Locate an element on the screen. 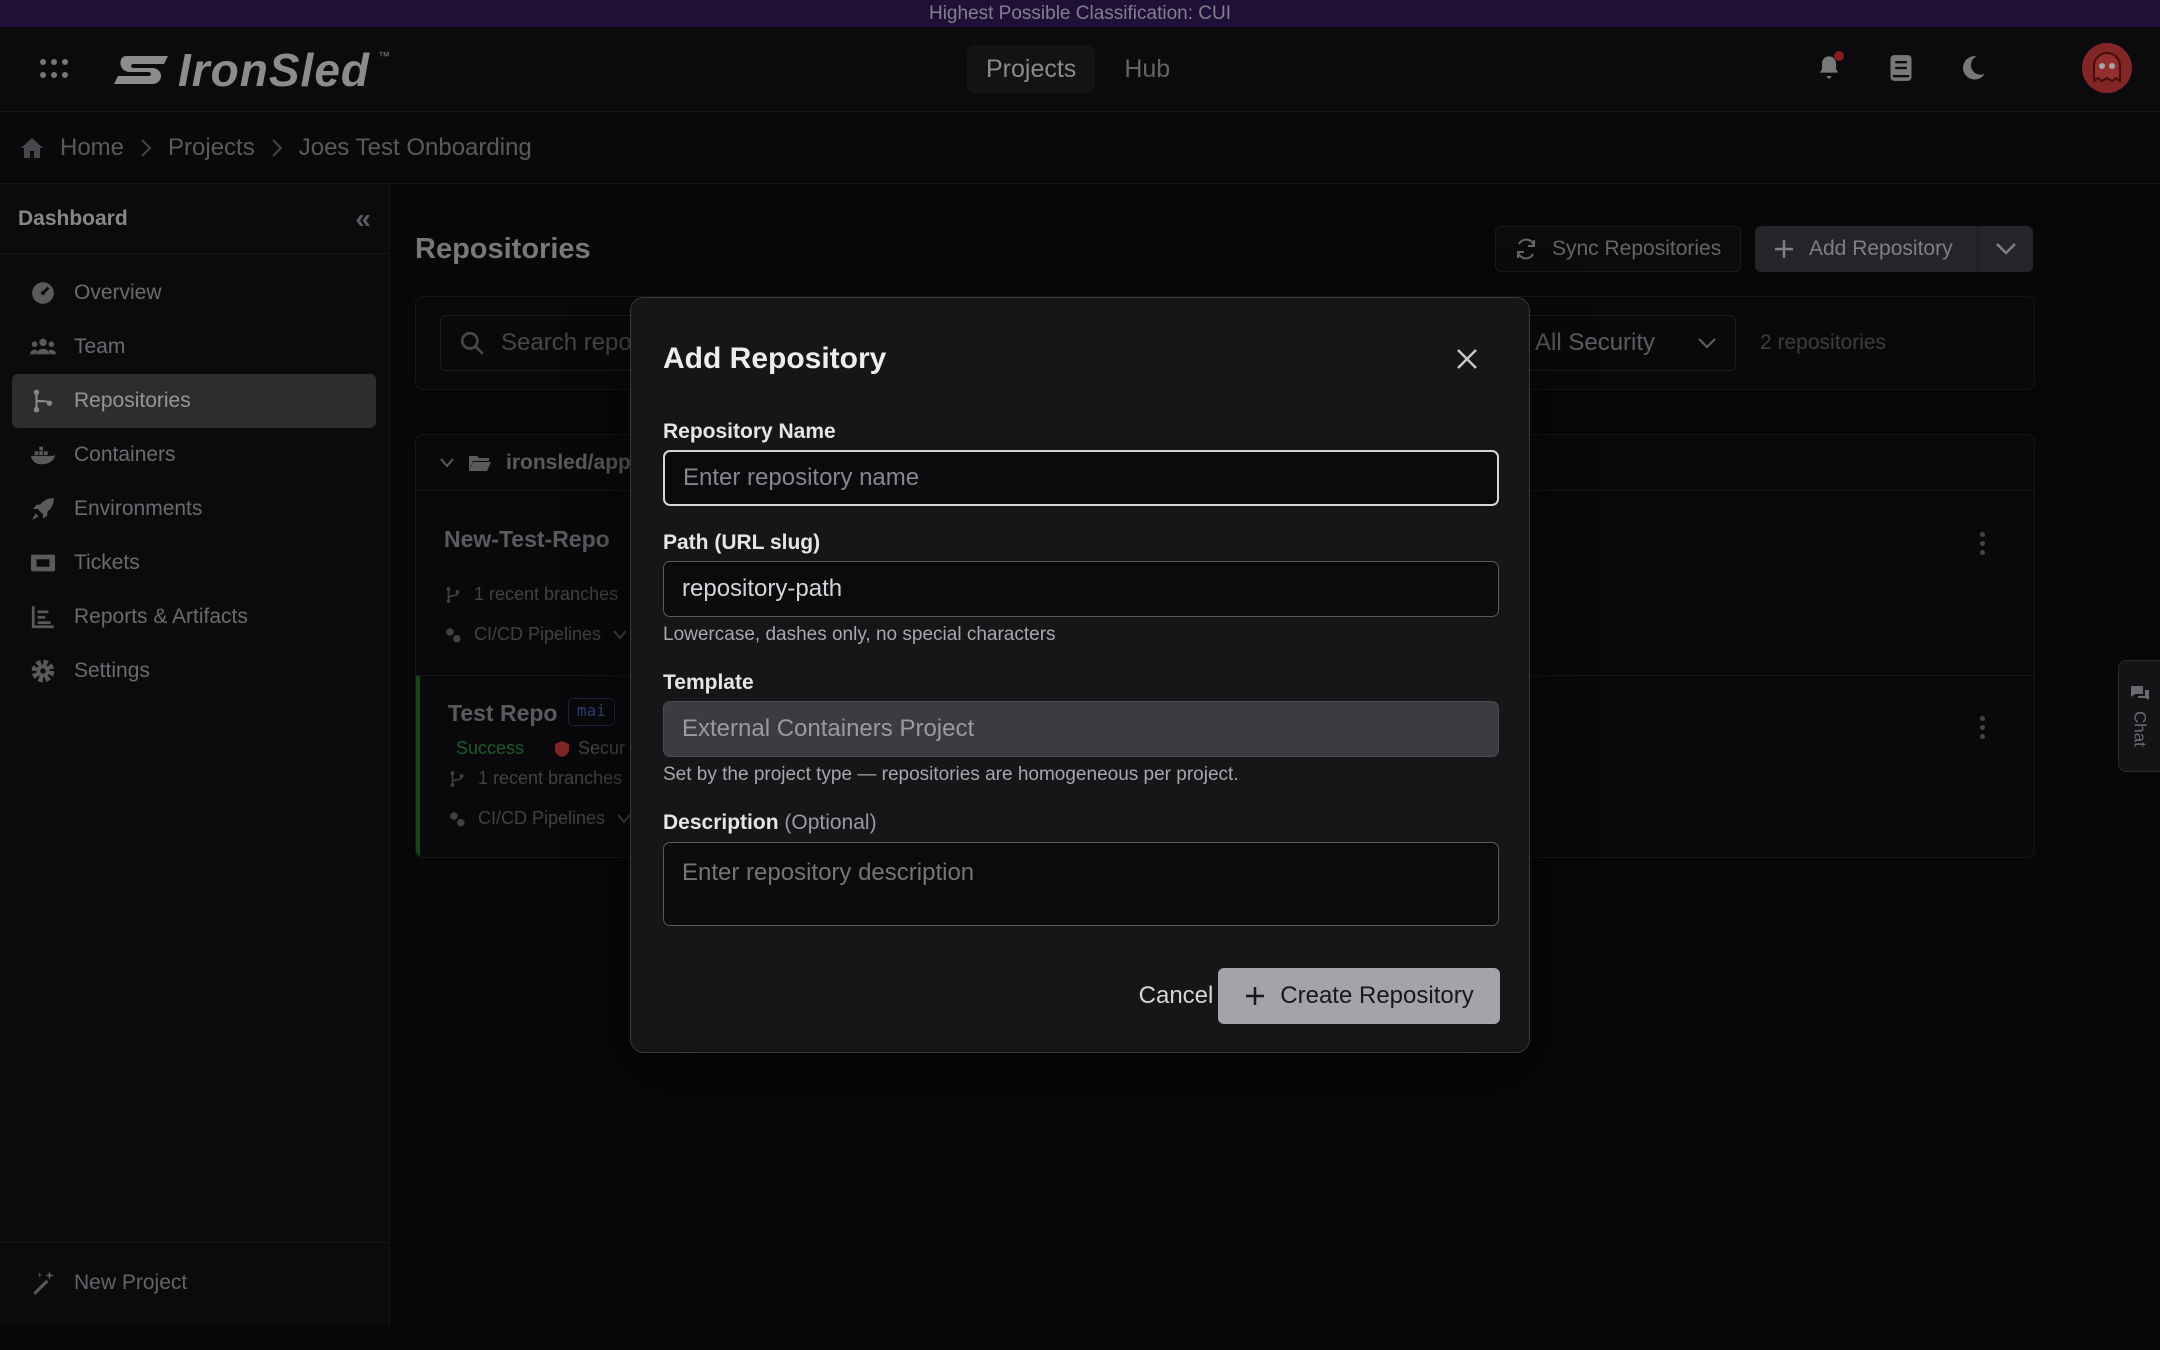 Image resolution: width=2160 pixels, height=1350 pixels. description-label: Description (Optional) is located at coordinates (770, 822).